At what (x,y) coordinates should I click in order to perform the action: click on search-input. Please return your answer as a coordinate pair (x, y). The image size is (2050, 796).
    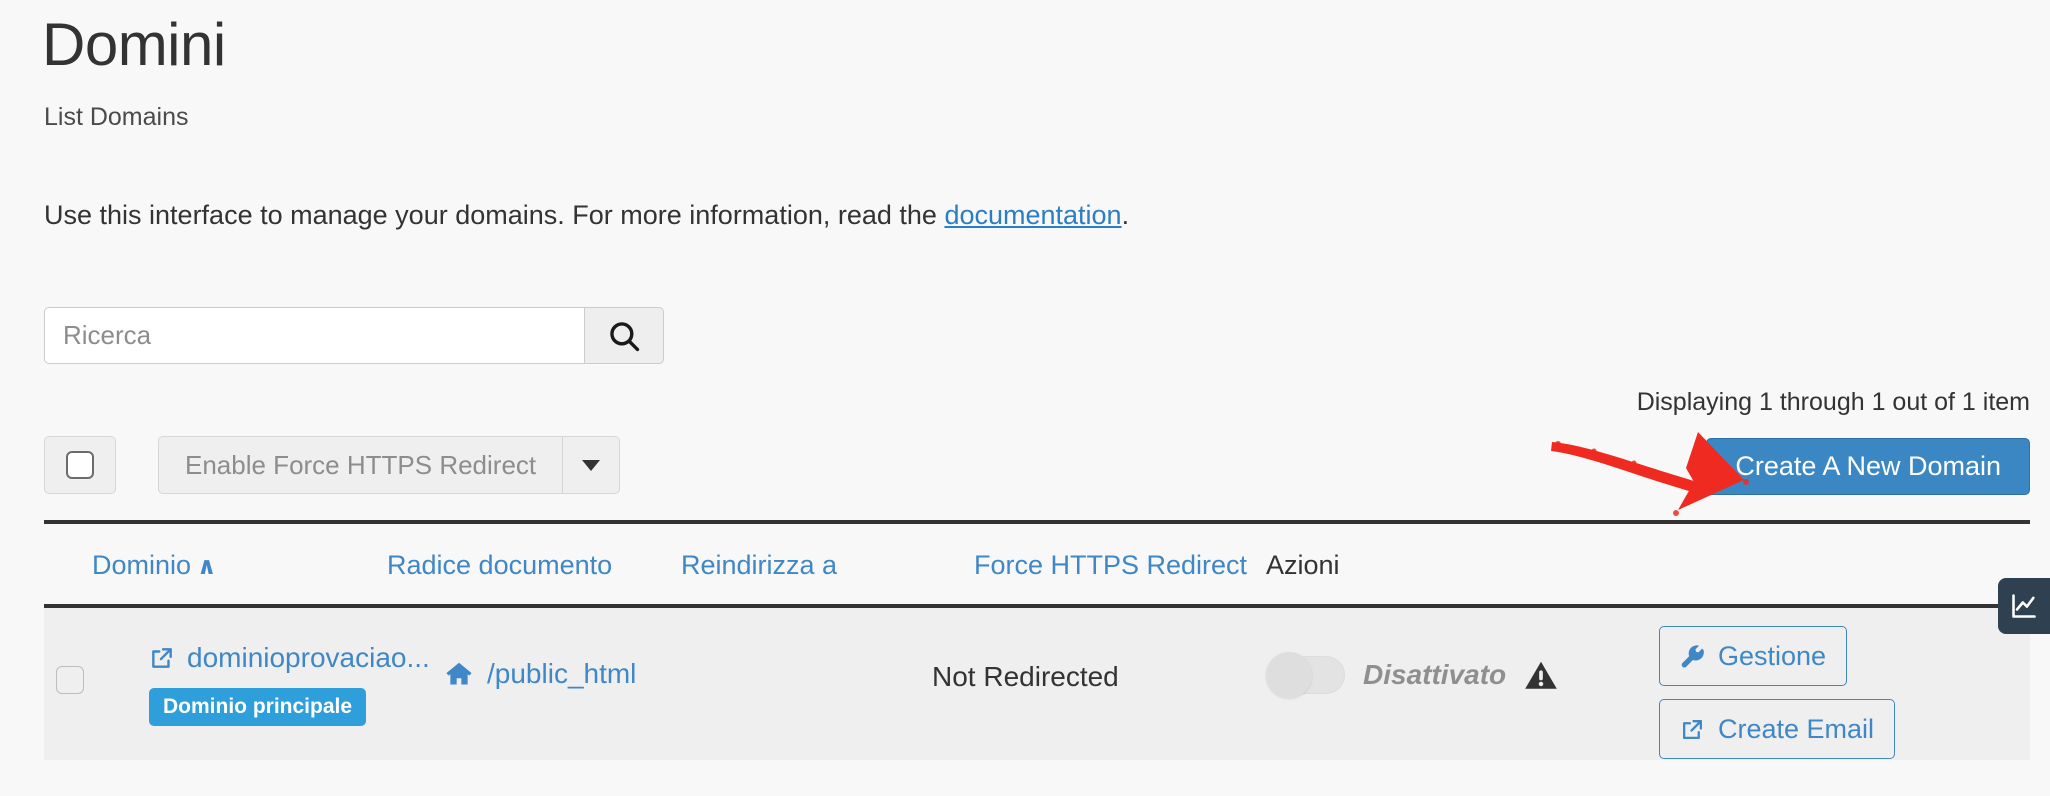
    Looking at the image, I should click on (314, 335).